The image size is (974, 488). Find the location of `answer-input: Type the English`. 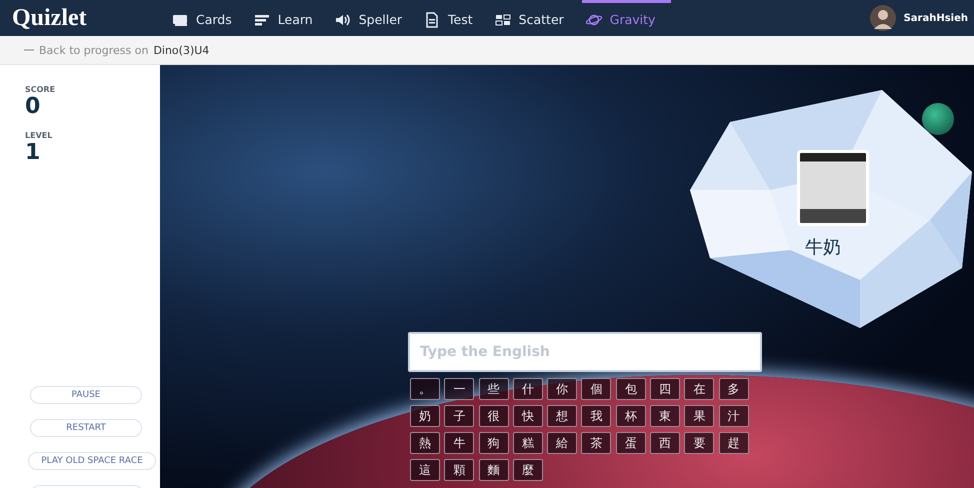

answer-input: Type the English is located at coordinates (585, 352).